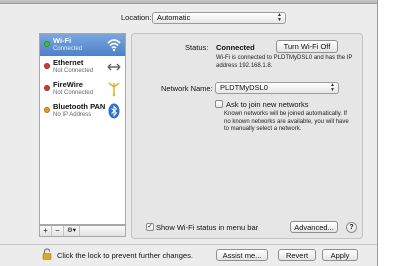 Image resolution: width=400 pixels, height=266 pixels. I want to click on add-service-button: +, so click(46, 231).